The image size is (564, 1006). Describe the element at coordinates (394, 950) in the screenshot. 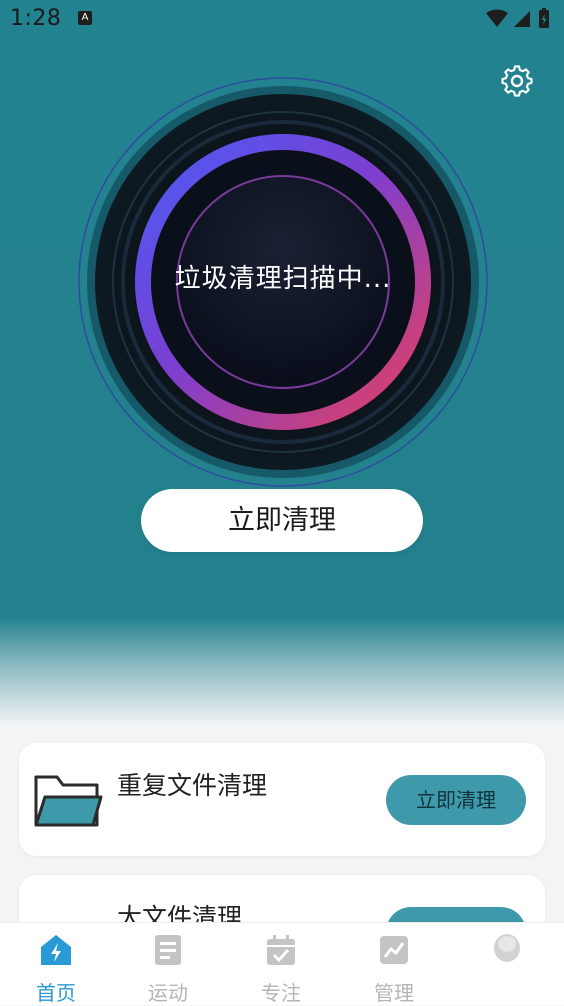

I see `chart-icon` at that location.